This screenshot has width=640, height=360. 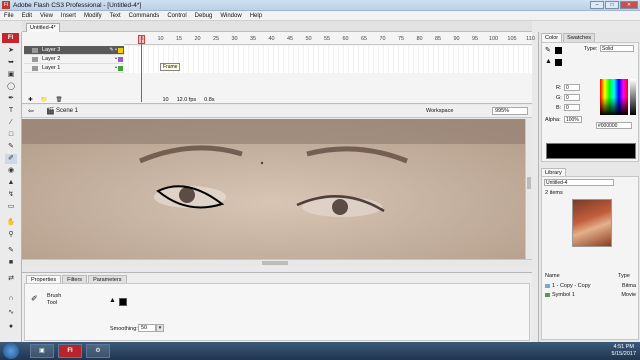 What do you see at coordinates (11, 327) in the screenshot?
I see `brush-size-icon: ●` at bounding box center [11, 327].